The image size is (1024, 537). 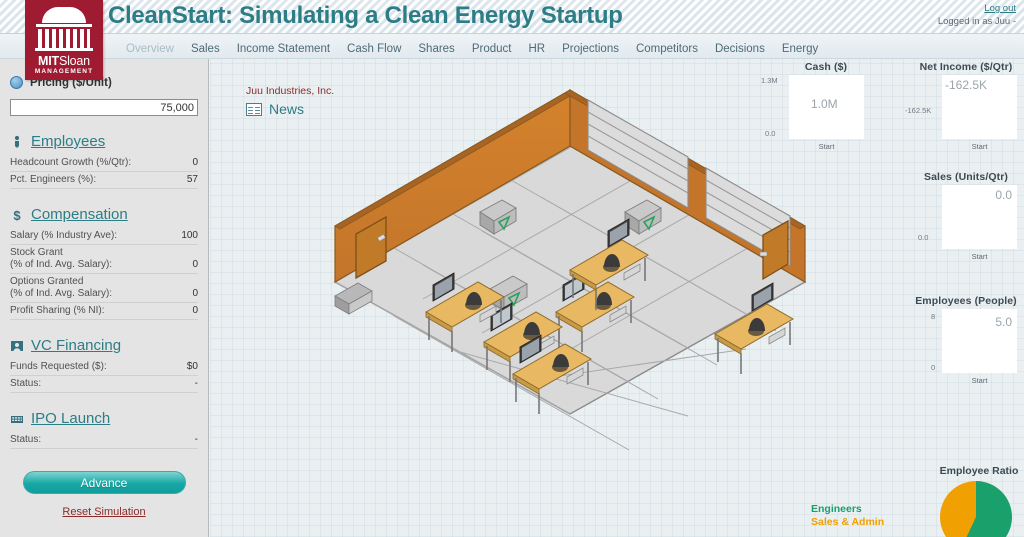 What do you see at coordinates (192, 179) in the screenshot?
I see `parameter-value: 57` at bounding box center [192, 179].